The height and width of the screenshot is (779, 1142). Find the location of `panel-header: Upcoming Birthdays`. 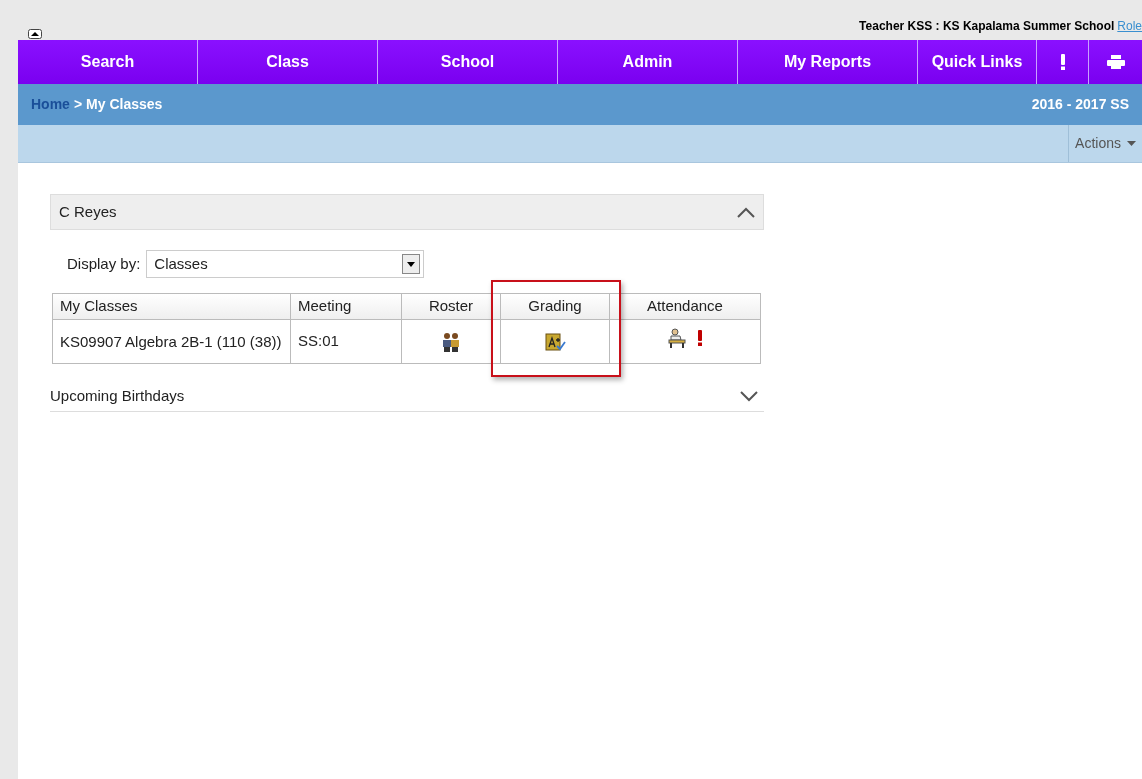

panel-header: Upcoming Birthdays is located at coordinates (407, 397).